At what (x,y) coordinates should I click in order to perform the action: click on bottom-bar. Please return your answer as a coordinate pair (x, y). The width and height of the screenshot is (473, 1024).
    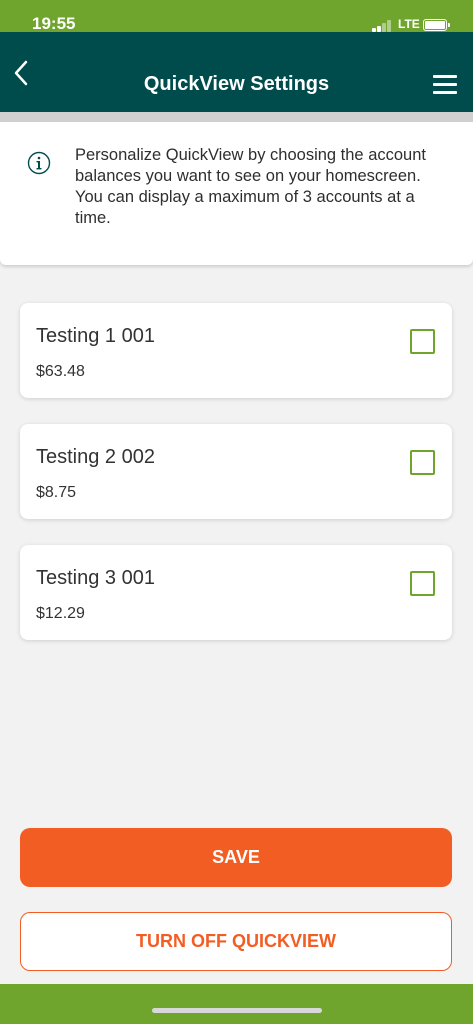
    Looking at the image, I should click on (236, 1004).